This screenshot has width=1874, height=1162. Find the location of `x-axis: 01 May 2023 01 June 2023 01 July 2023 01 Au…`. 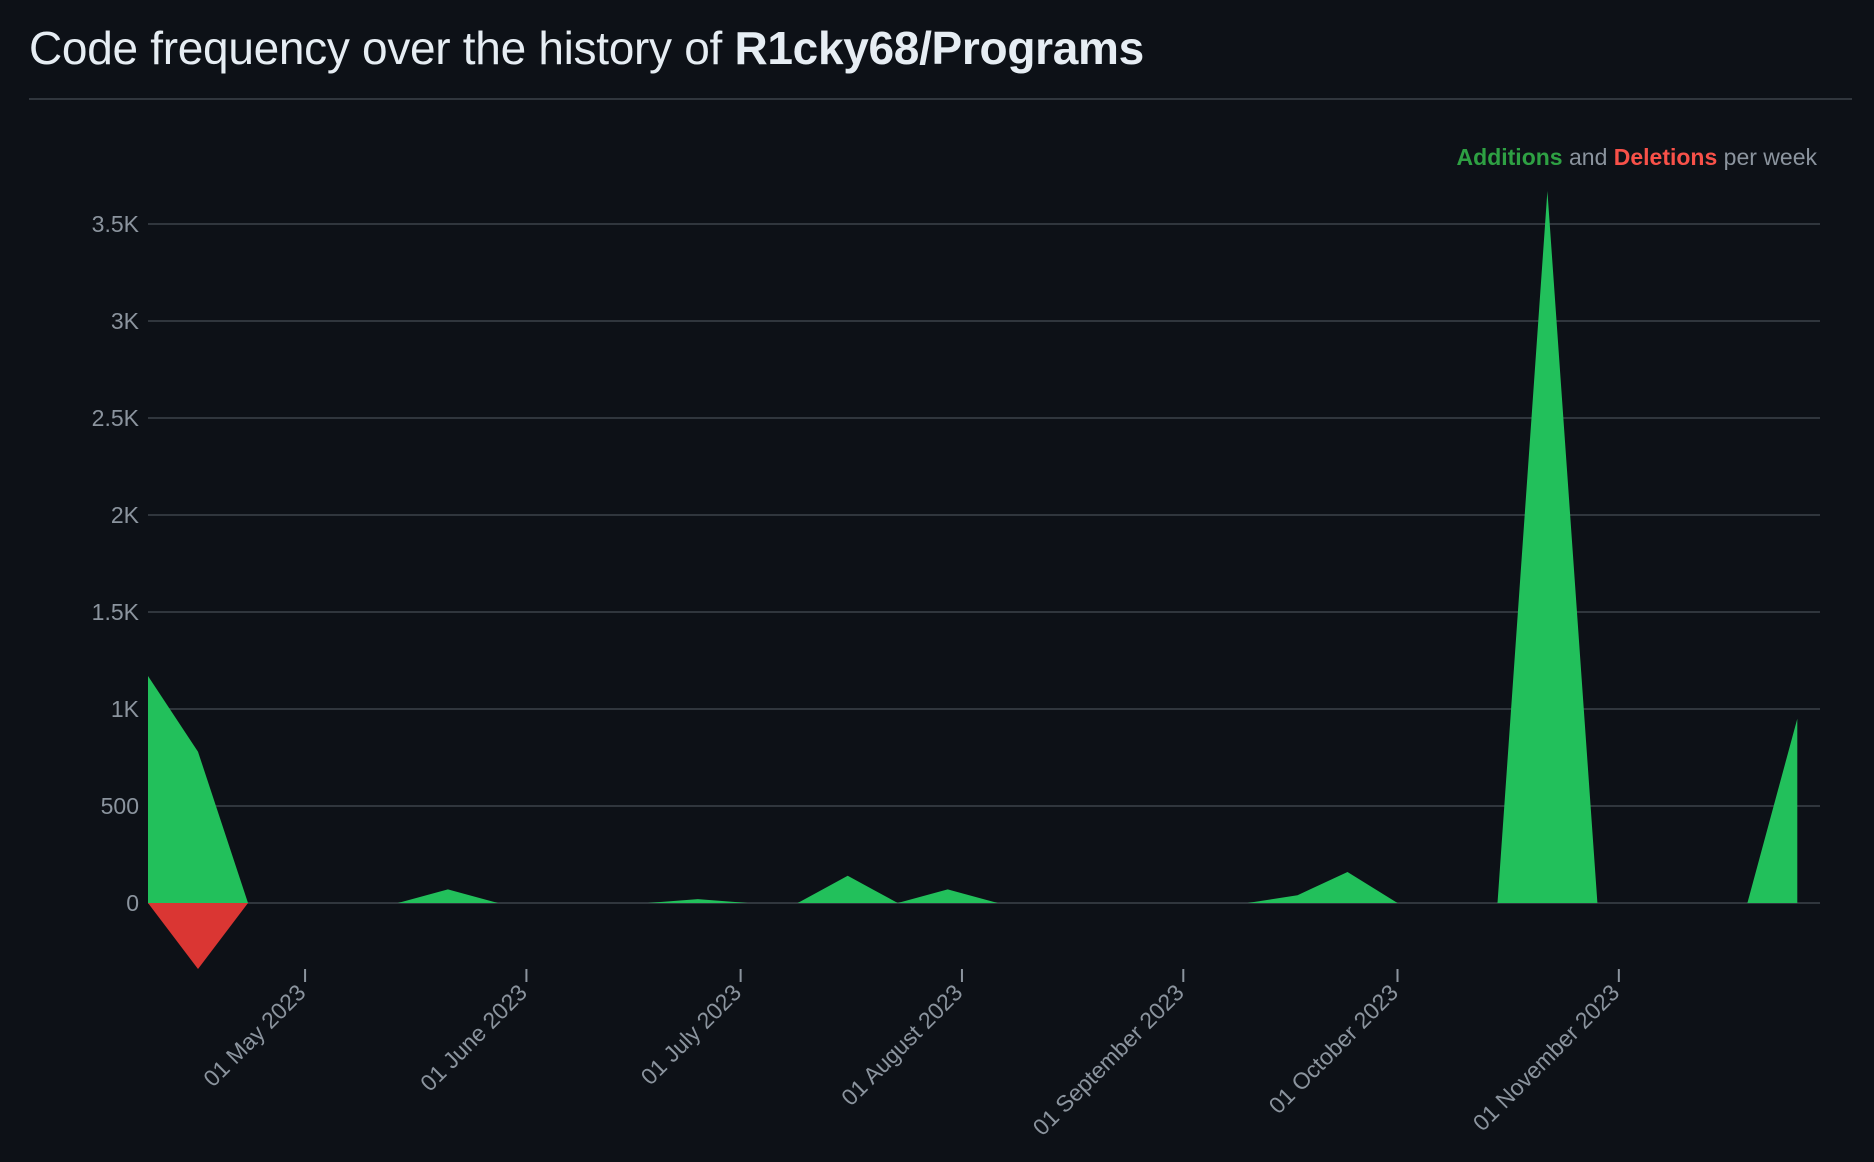

x-axis: 01 May 2023 01 June 2023 01 July 2023 01 Au… is located at coordinates (911, 1054).